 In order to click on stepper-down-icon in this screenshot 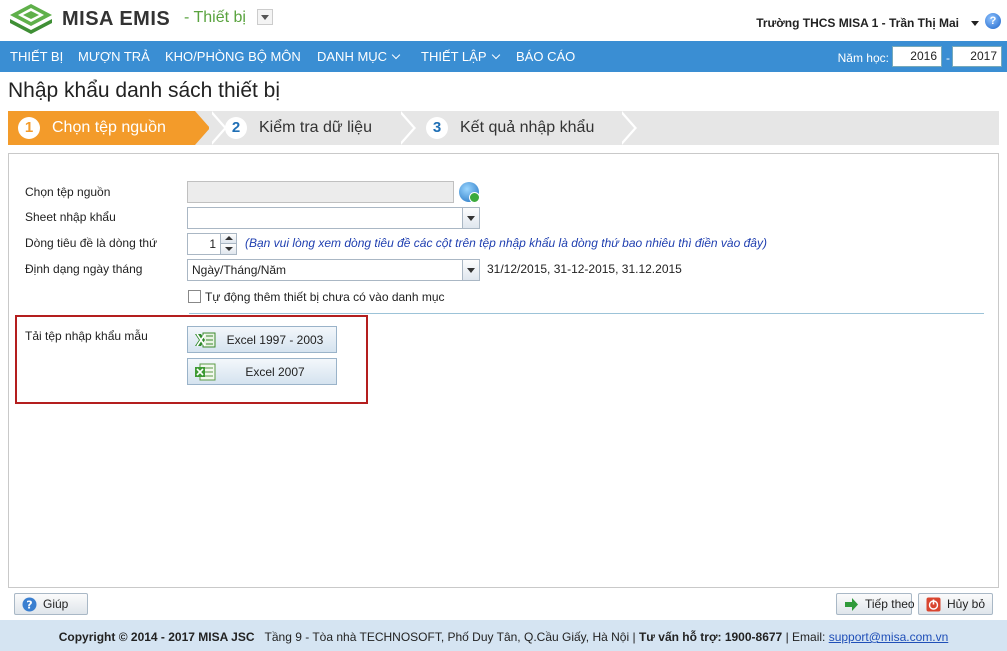, I will do `click(228, 249)`.